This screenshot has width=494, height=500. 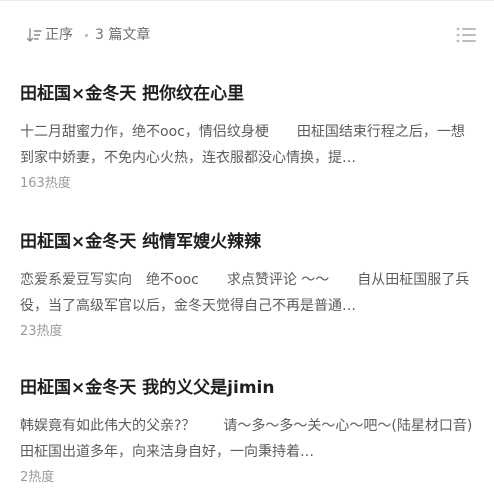 I want to click on article-toolbar: 正序 3 篇文章, so click(x=247, y=35).